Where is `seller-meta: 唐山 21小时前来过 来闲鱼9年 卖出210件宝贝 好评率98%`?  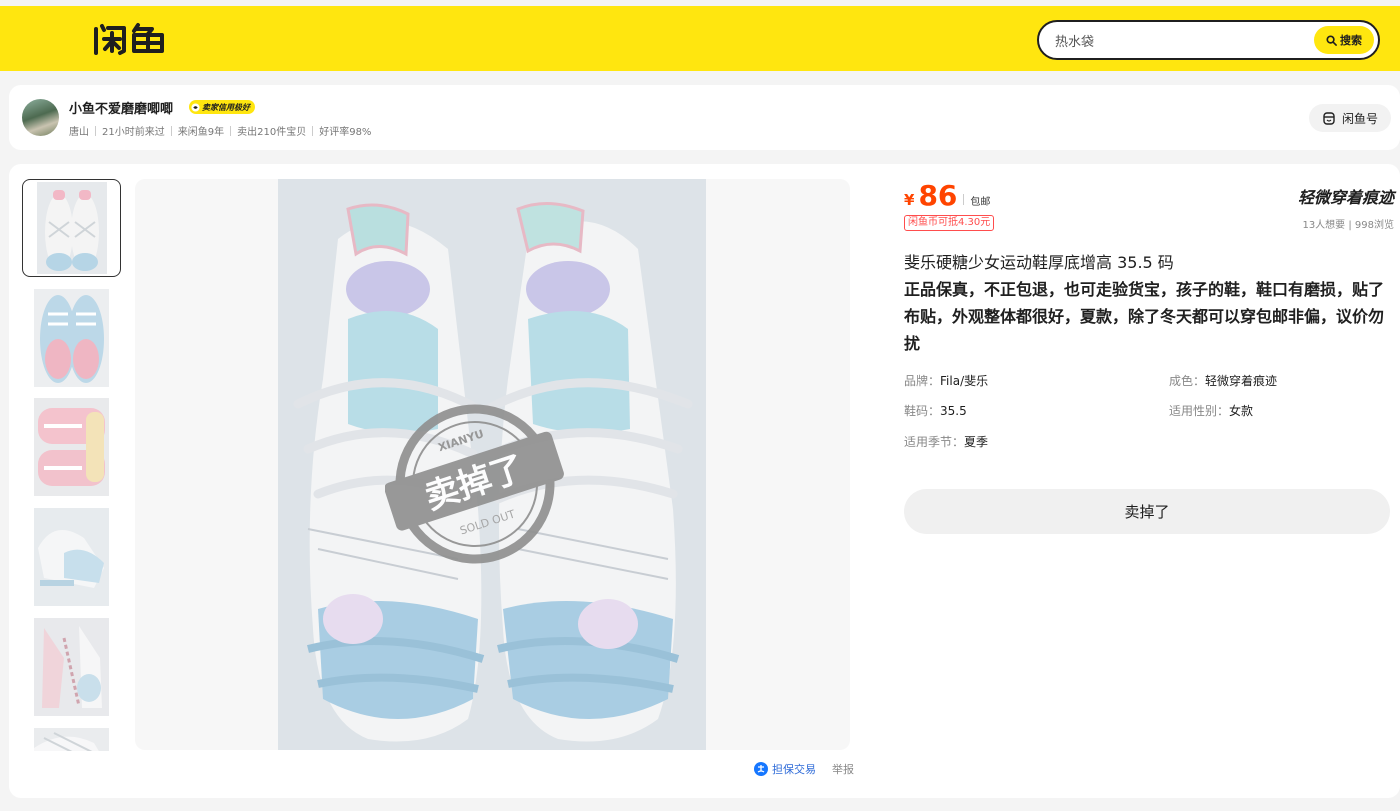
seller-meta: 唐山 21小时前来过 来闲鱼9年 卖出210件宝贝 好评率98% is located at coordinates (220, 130).